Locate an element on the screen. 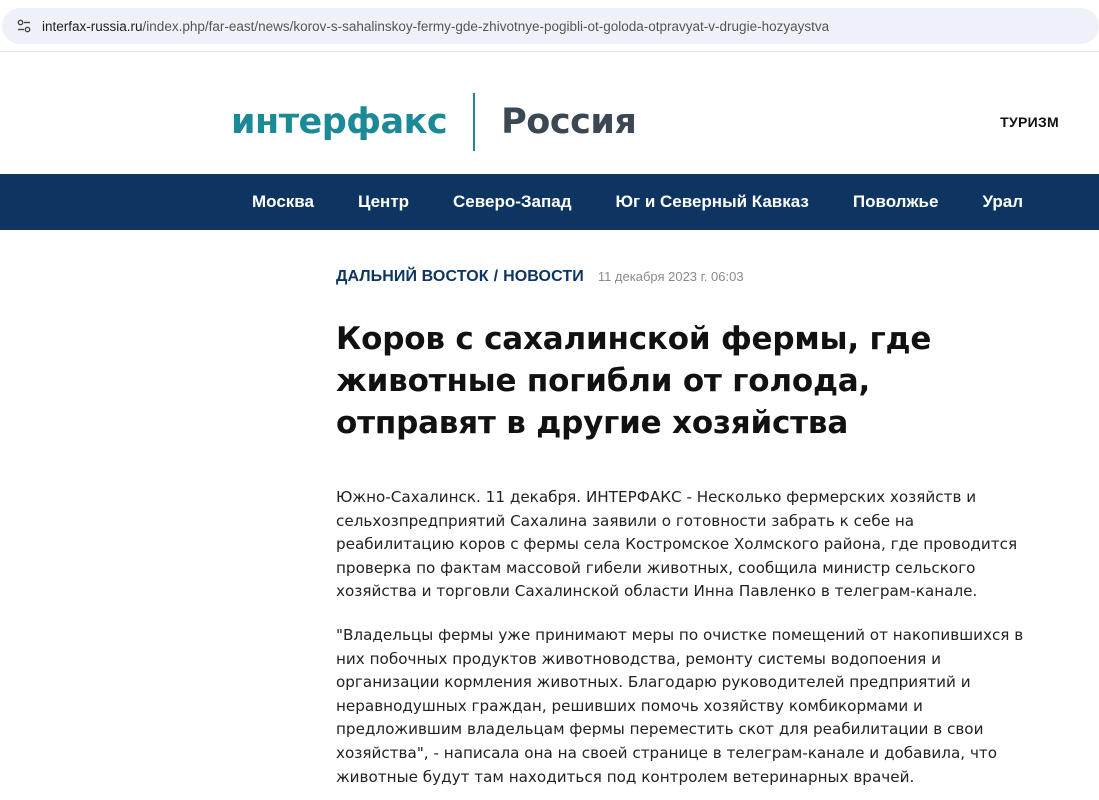  nav-item-ural: Урал is located at coordinates (1002, 202).